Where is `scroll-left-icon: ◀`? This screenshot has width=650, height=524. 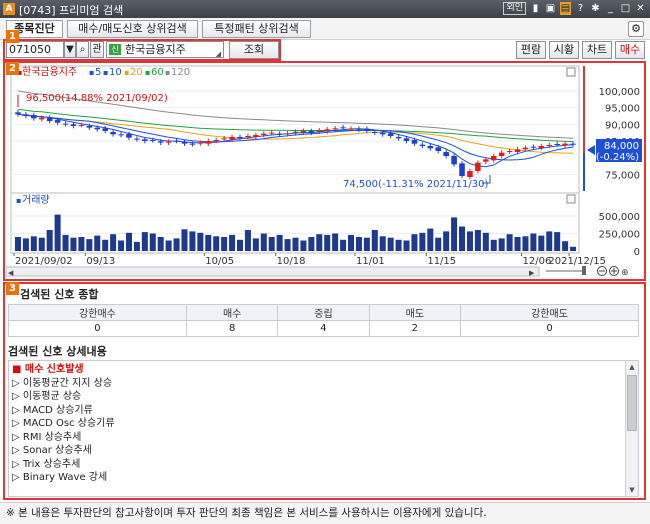
scroll-left-icon: ◀ is located at coordinates (11, 273).